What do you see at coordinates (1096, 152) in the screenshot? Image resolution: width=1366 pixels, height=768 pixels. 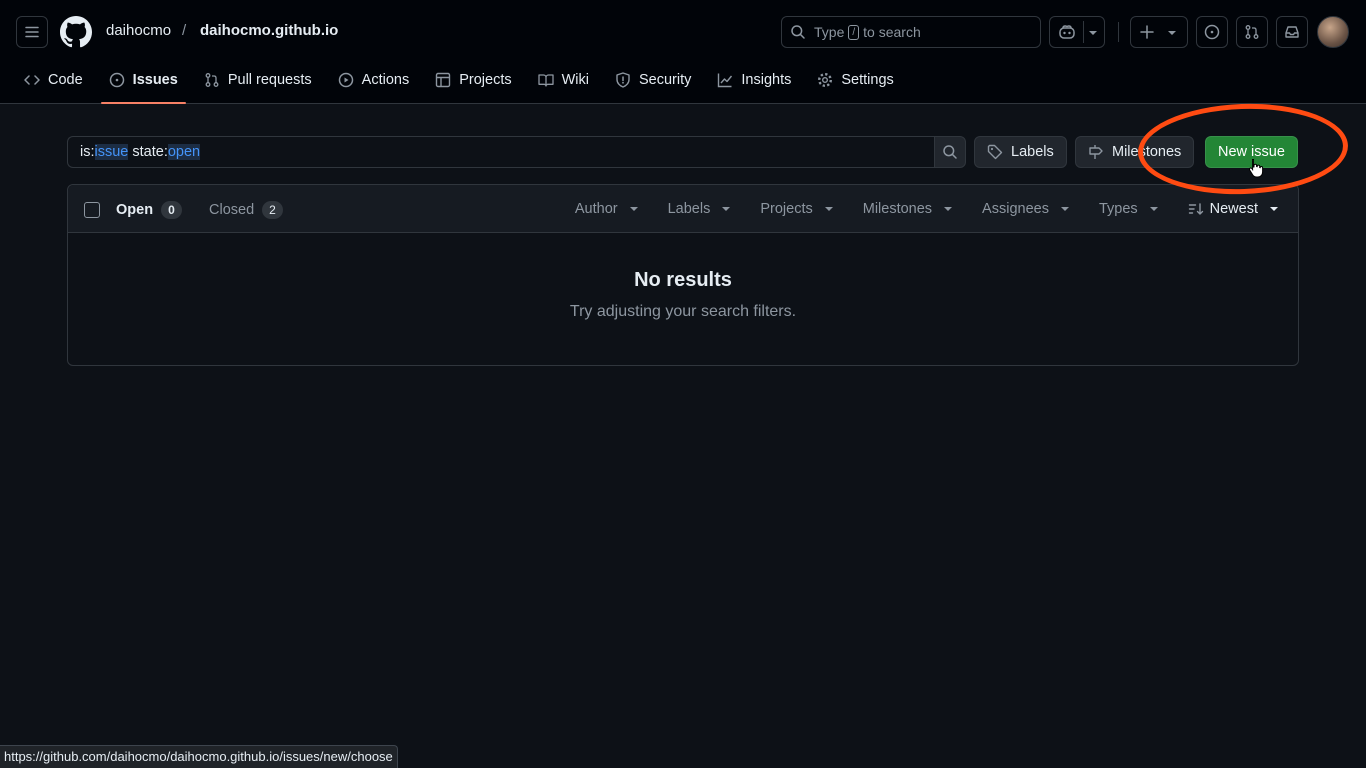 I see `milestone-icon` at bounding box center [1096, 152].